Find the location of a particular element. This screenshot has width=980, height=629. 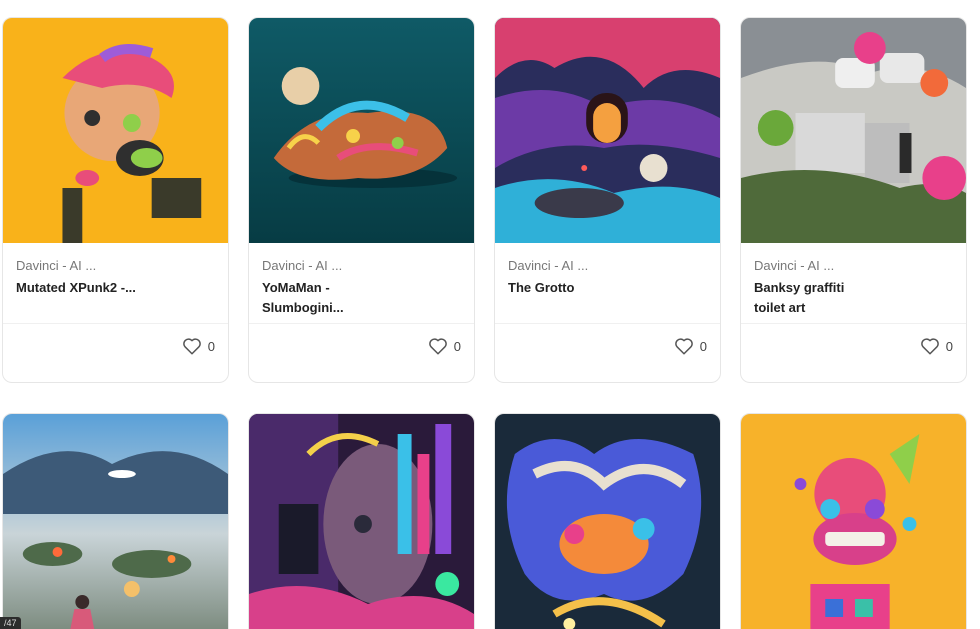

nft-card: Davinci - AI ... Mutated XPunk2 -... 0 is located at coordinates (115, 200).